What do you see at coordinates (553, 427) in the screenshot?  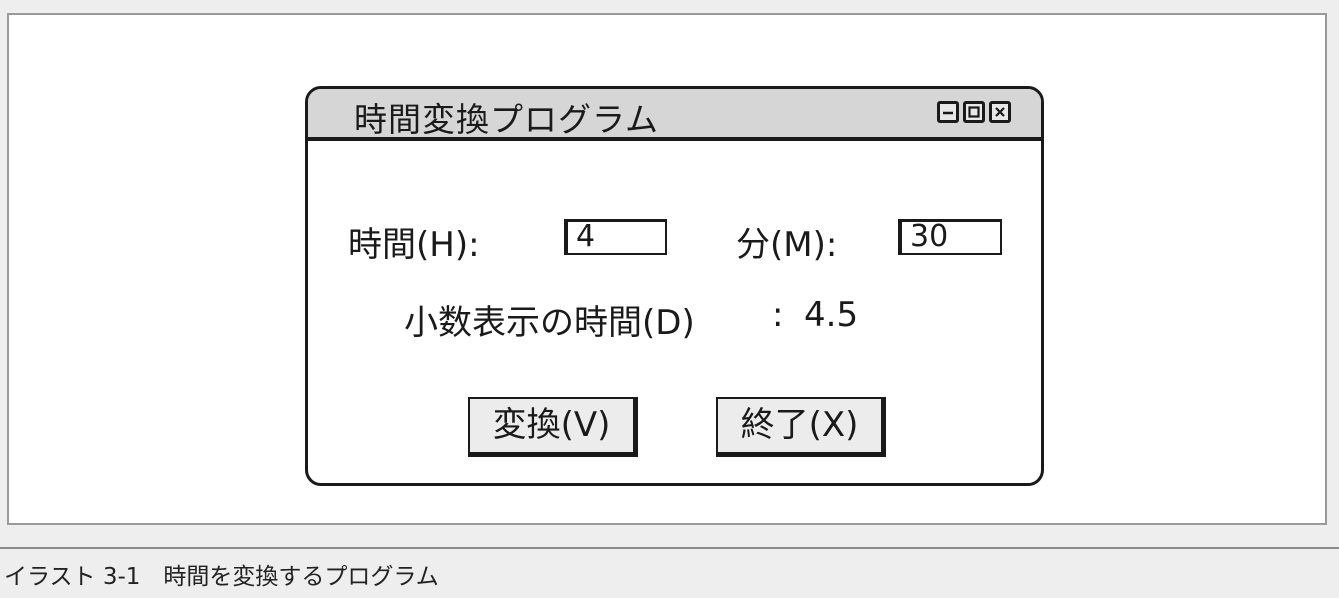 I see `convert-button: 変換(V)` at bounding box center [553, 427].